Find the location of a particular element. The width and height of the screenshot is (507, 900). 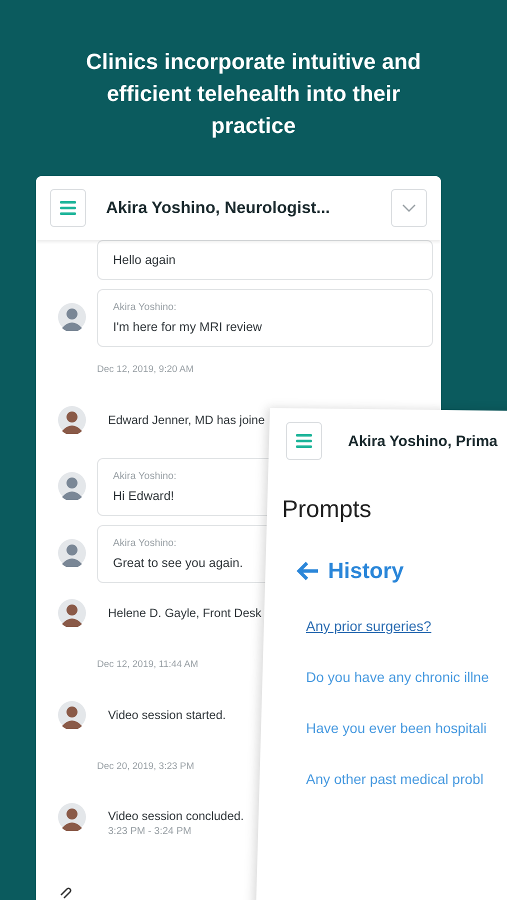

message-text: Hello again is located at coordinates (144, 260).